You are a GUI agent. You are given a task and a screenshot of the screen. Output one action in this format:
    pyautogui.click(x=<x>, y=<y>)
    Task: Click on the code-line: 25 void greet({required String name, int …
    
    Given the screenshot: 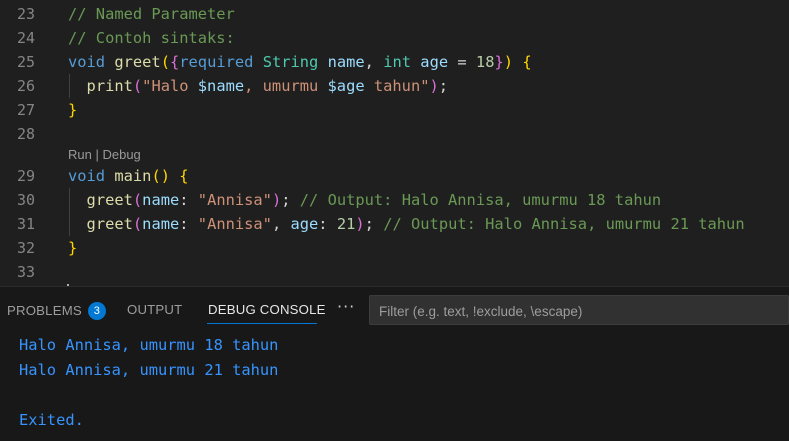 What is the action you would take?
    pyautogui.click(x=394, y=62)
    